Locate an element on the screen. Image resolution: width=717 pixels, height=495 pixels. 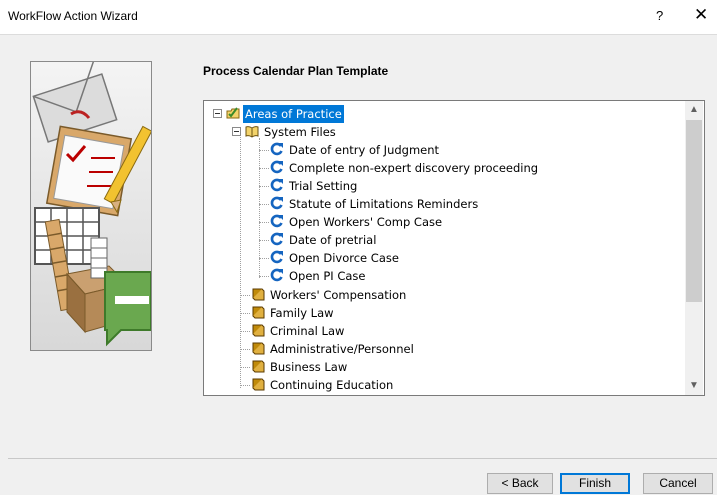
window-title: WorkFlow Action Wizard is located at coordinates (73, 16).